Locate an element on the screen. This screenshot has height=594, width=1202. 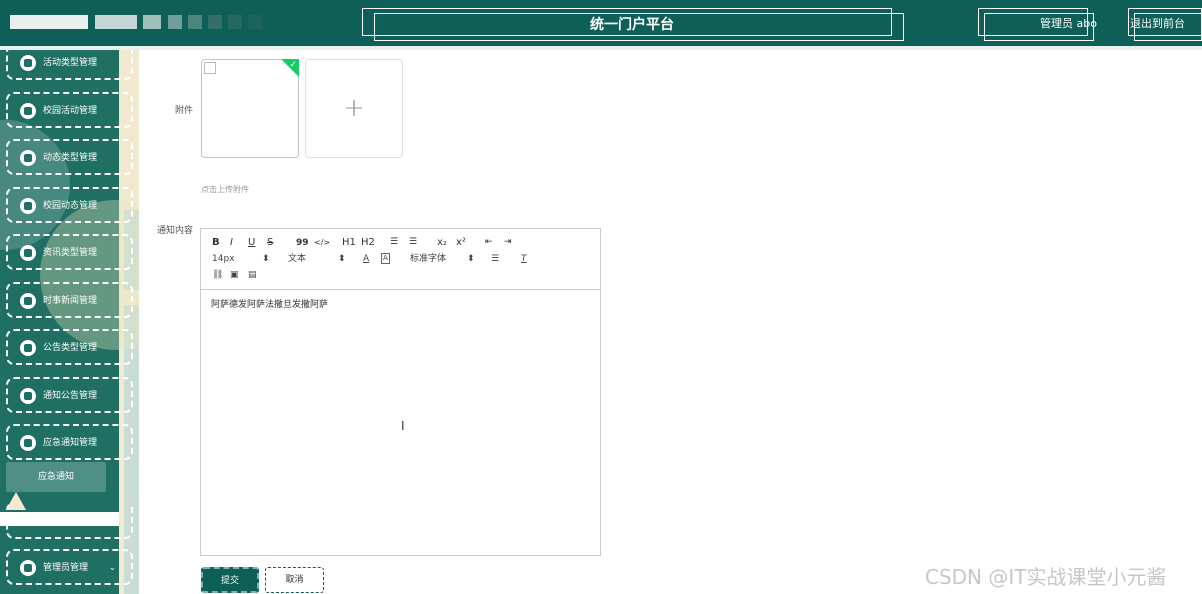
check-icon: ✓ is located at coordinates (293, 65).